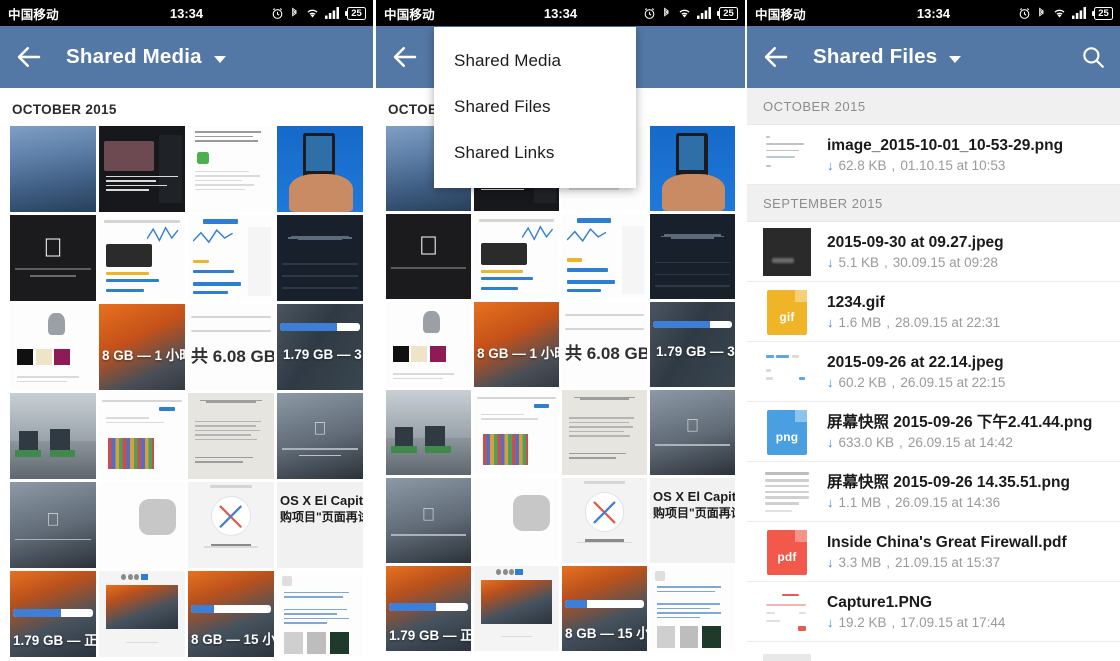  Describe the element at coordinates (695, 352) in the screenshot. I see `thumbnail-overlay-text: 1.79 GB — 3 分钟` at that location.